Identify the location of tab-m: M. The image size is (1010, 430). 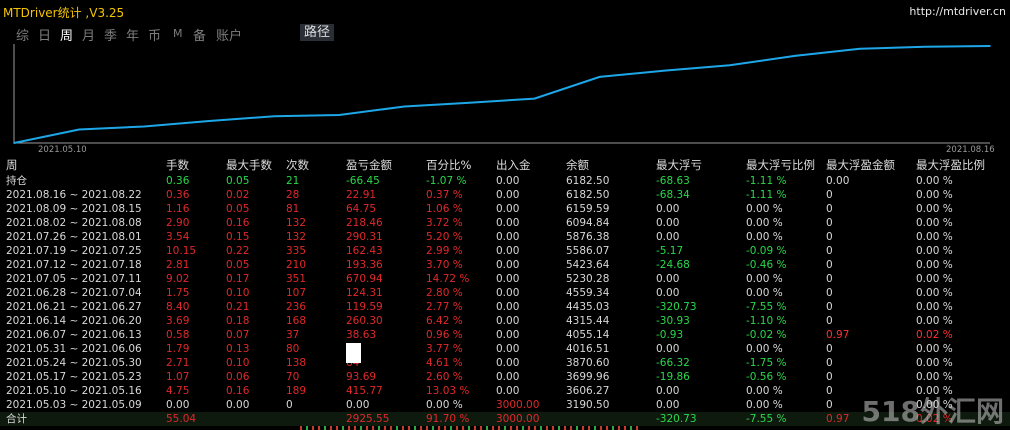
(178, 33).